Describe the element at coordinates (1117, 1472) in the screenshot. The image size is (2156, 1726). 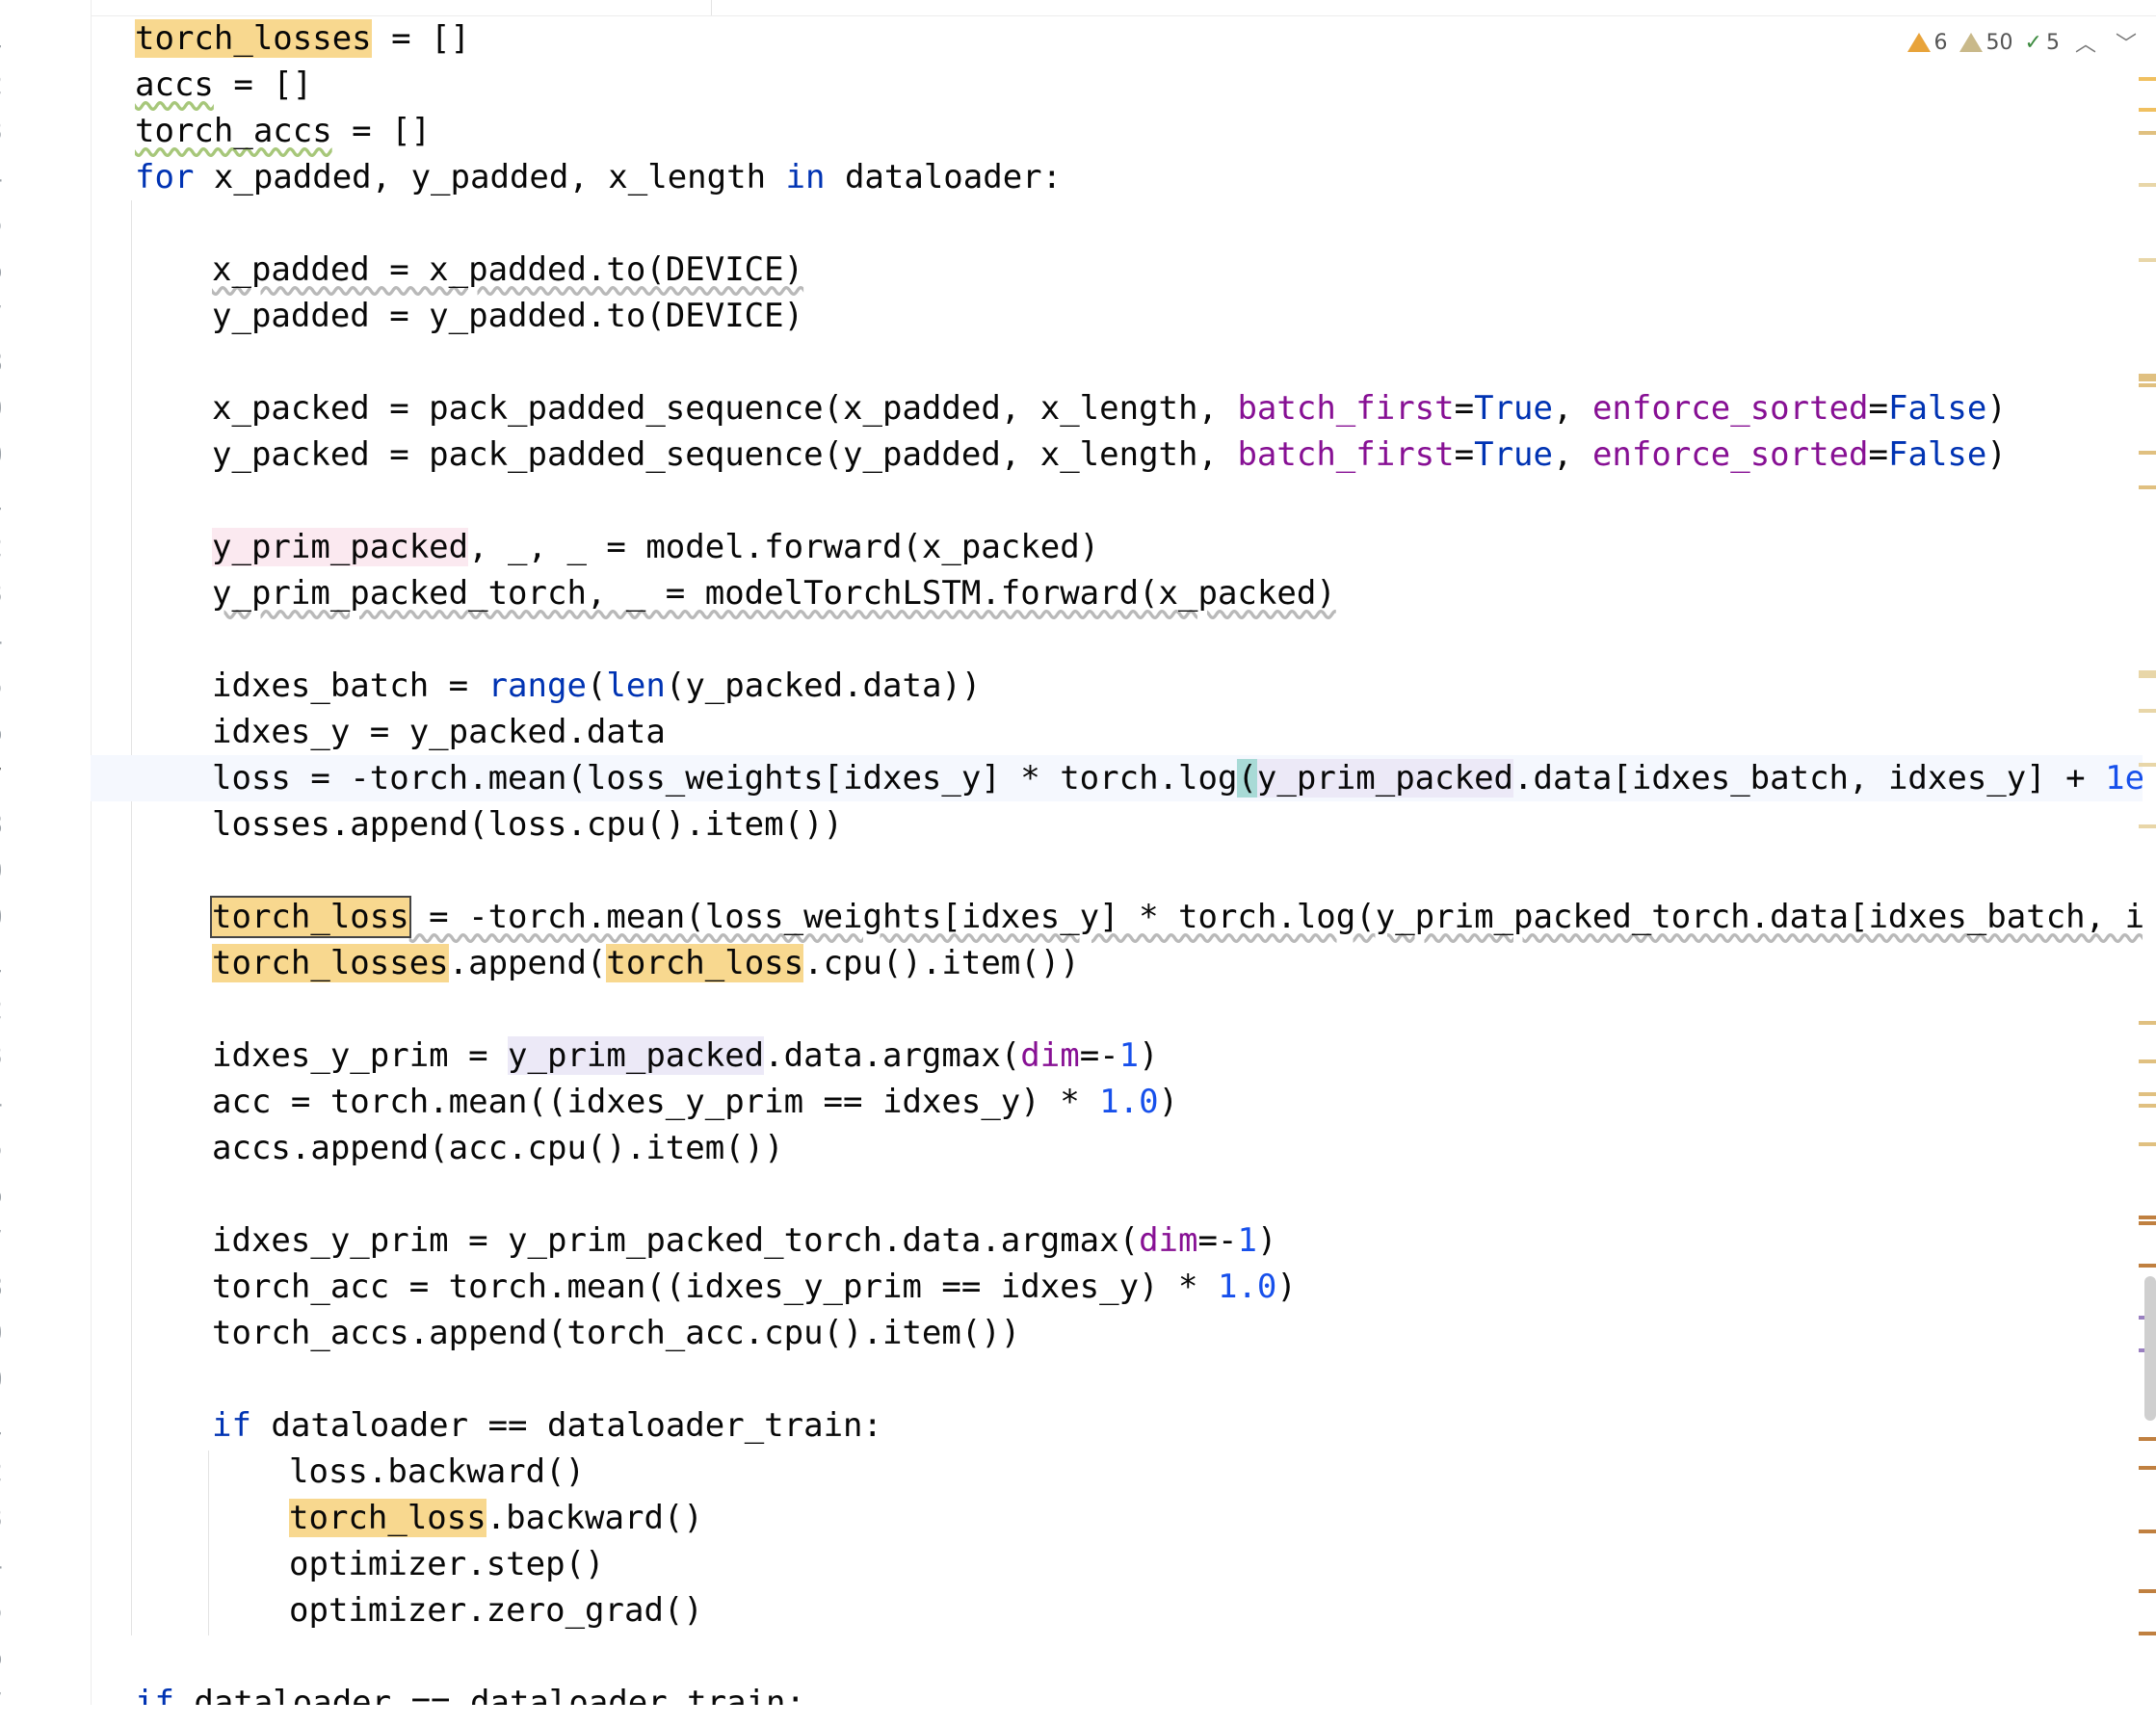
I see `code-line: loss.backward()` at that location.